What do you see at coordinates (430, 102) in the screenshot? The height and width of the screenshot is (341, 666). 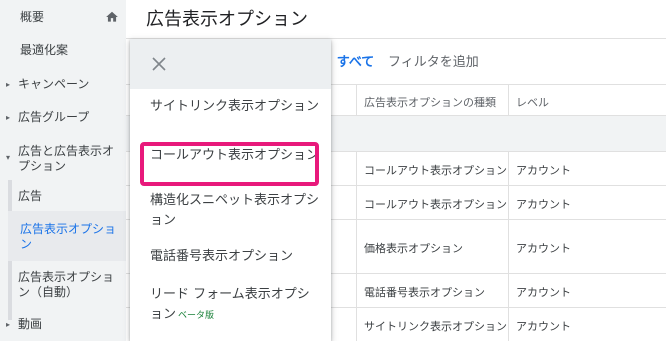 I see `column-header-type: 広告表示オプションの種類` at bounding box center [430, 102].